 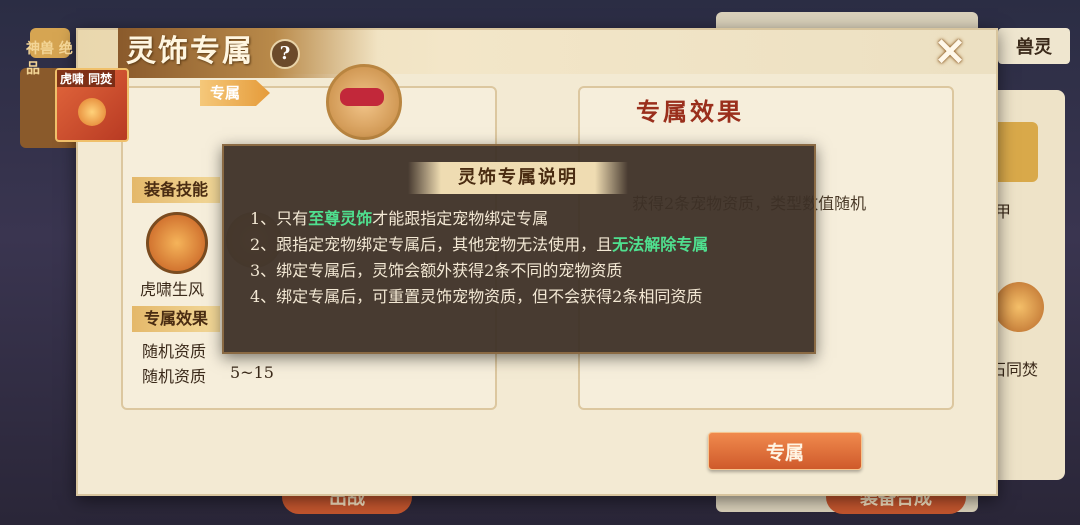 I want to click on tab-pet-spirit: 兽灵, so click(x=1034, y=46).